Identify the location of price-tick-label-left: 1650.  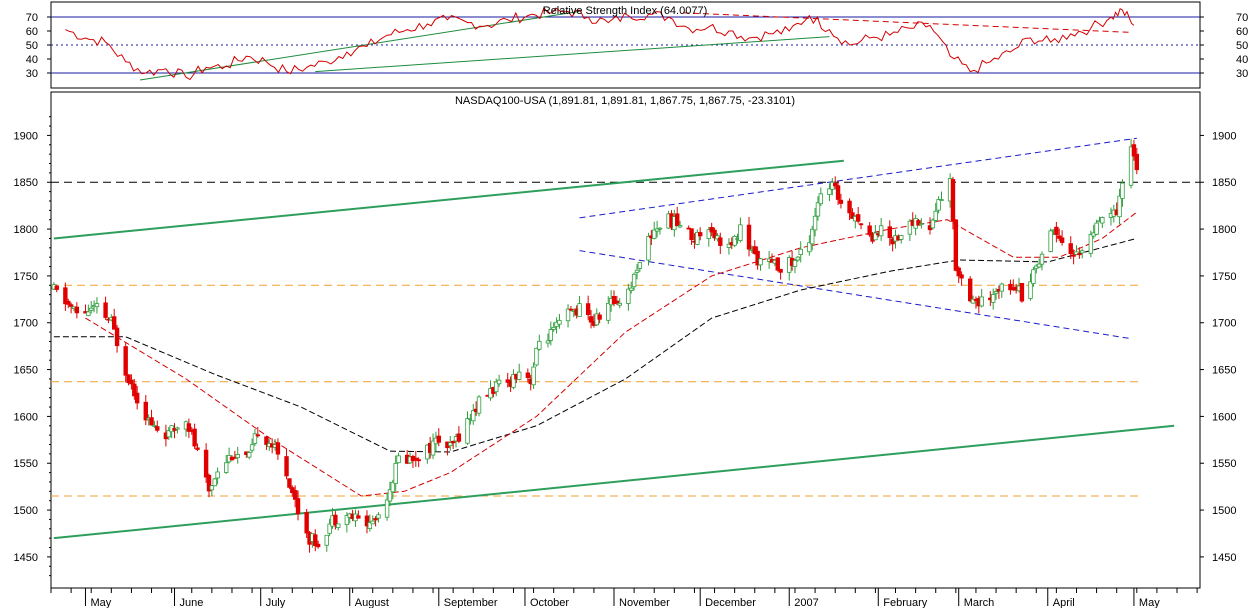
(26, 371).